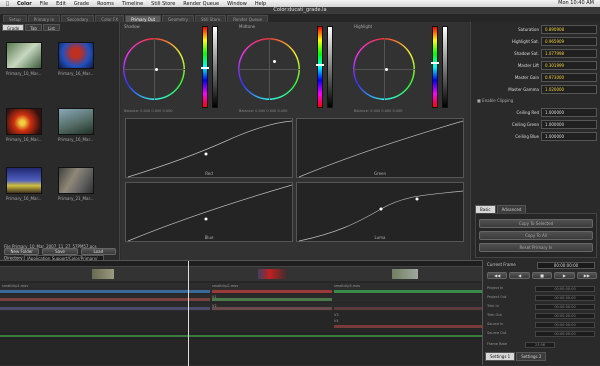 The image size is (600, 366). Describe the element at coordinates (531, 356) in the screenshot. I see `tab-settings-2: Settings 2` at that location.